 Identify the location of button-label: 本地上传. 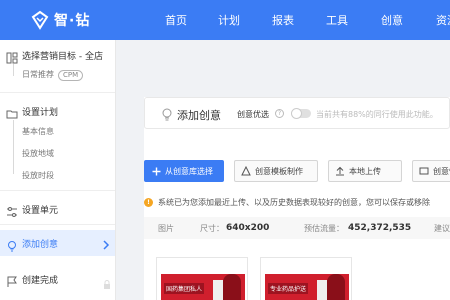
(365, 171).